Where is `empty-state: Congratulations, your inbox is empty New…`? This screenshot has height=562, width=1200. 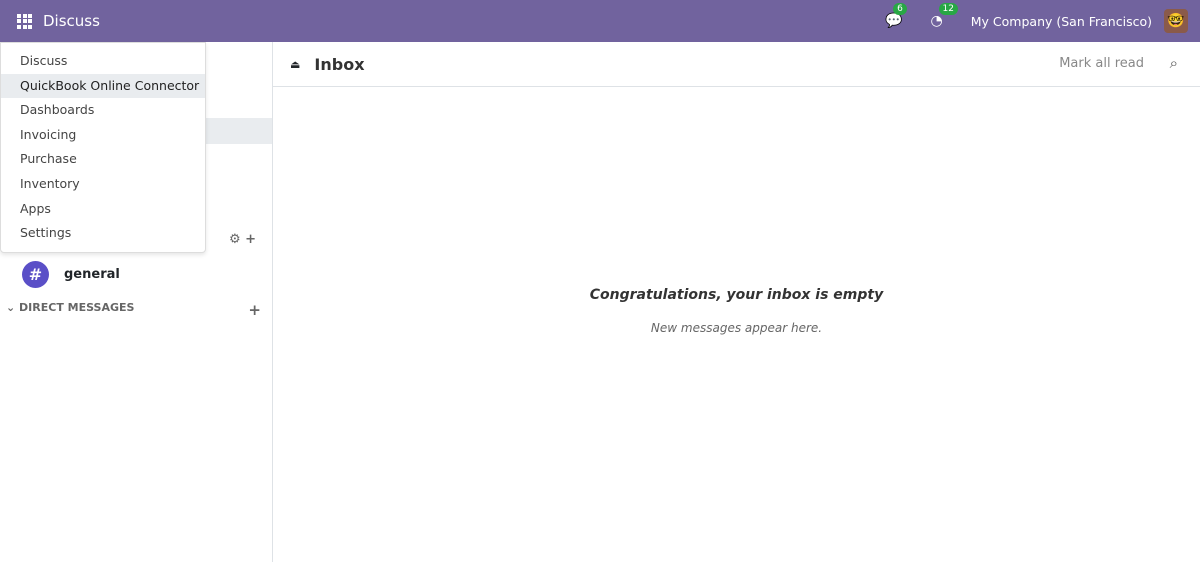 empty-state: Congratulations, your inbox is empty New… is located at coordinates (736, 311).